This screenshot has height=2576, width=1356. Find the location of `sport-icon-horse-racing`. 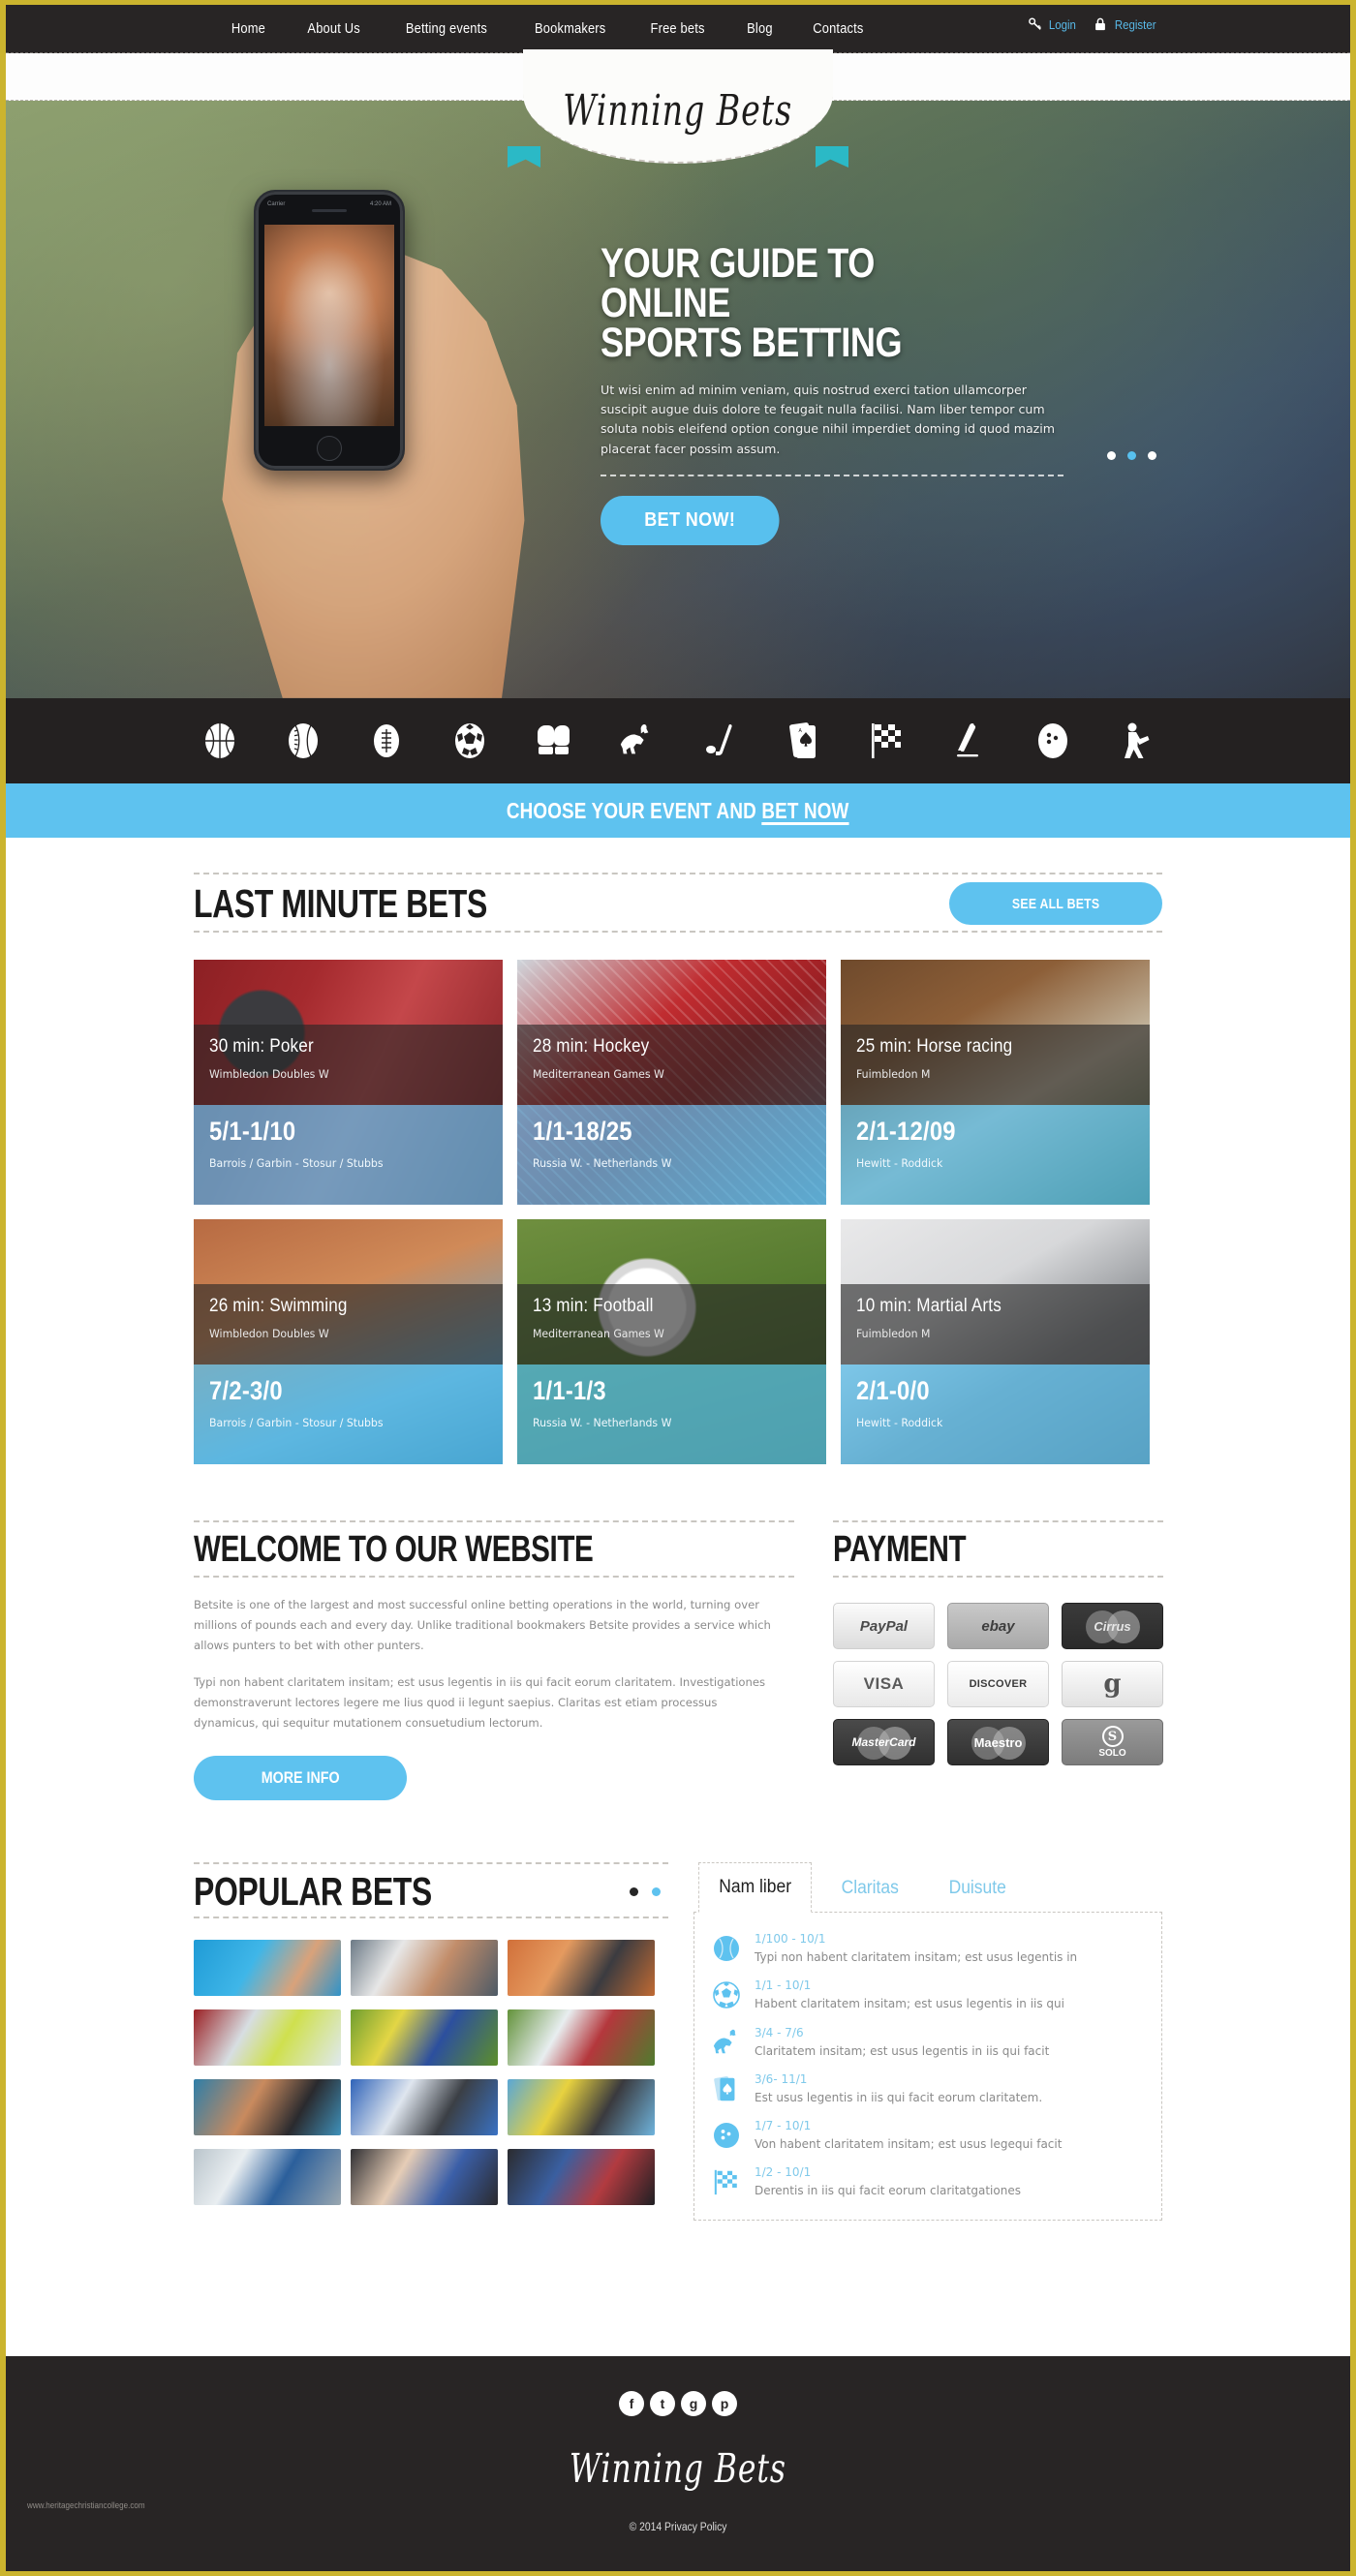

sport-icon-horse-racing is located at coordinates (636, 741).